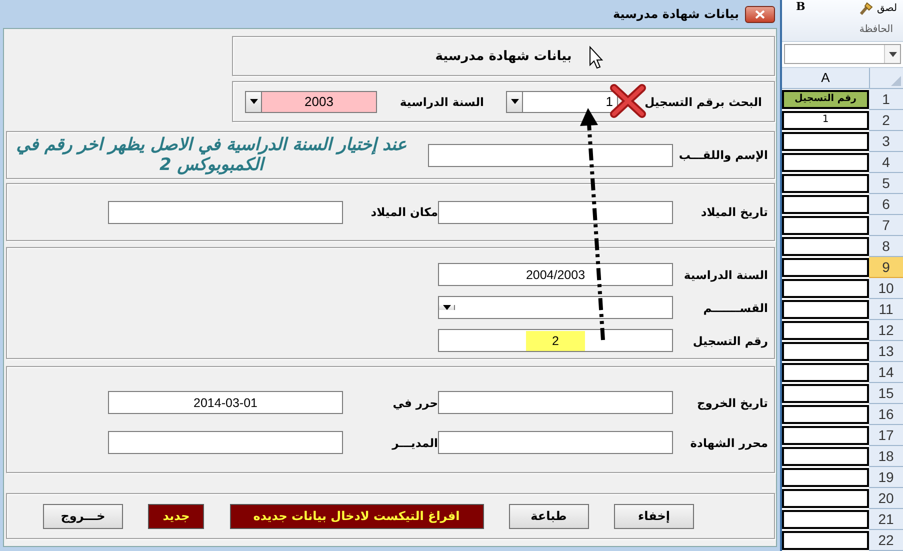  I want to click on row-header: 3, so click(886, 141).